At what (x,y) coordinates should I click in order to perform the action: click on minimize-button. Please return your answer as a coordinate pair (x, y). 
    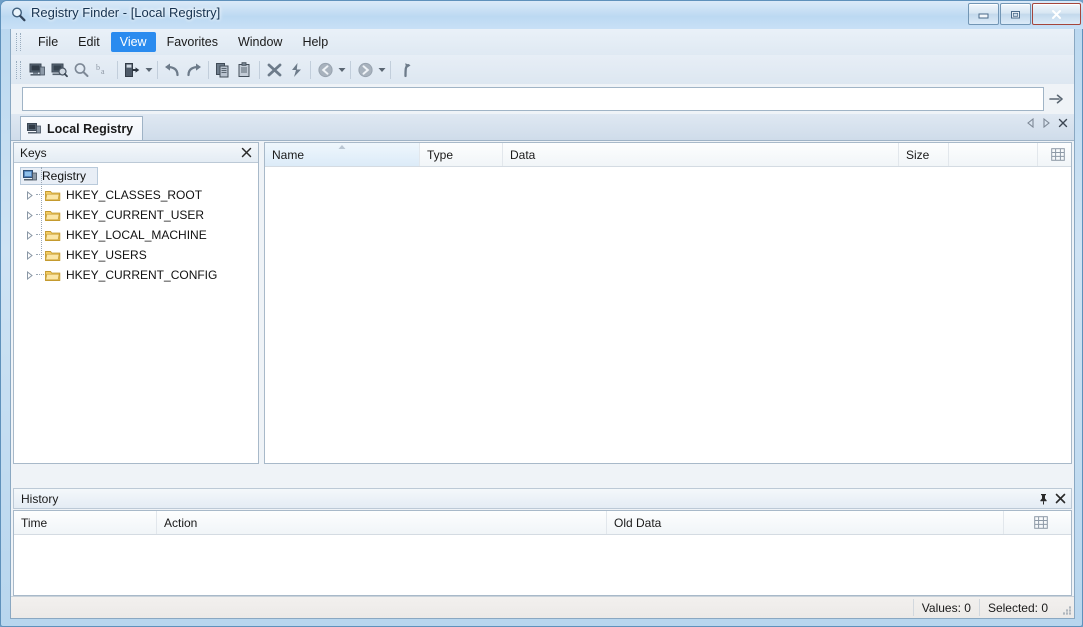
    Looking at the image, I should click on (983, 14).